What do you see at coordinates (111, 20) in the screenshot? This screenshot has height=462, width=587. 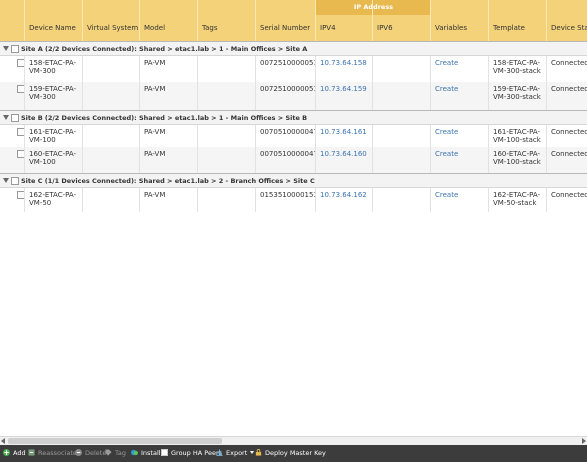 I see `col-virtual-system: Virtual System` at bounding box center [111, 20].